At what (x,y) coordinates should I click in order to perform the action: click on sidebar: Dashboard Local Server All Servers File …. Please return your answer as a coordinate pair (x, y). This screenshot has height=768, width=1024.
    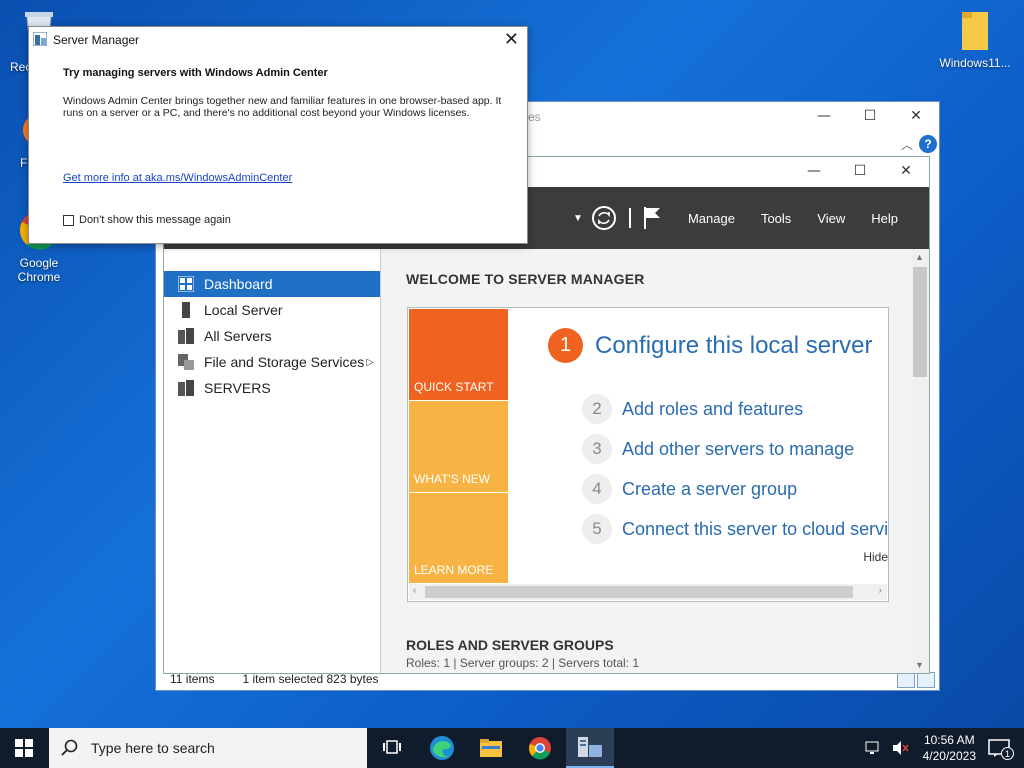
    Looking at the image, I should click on (272, 461).